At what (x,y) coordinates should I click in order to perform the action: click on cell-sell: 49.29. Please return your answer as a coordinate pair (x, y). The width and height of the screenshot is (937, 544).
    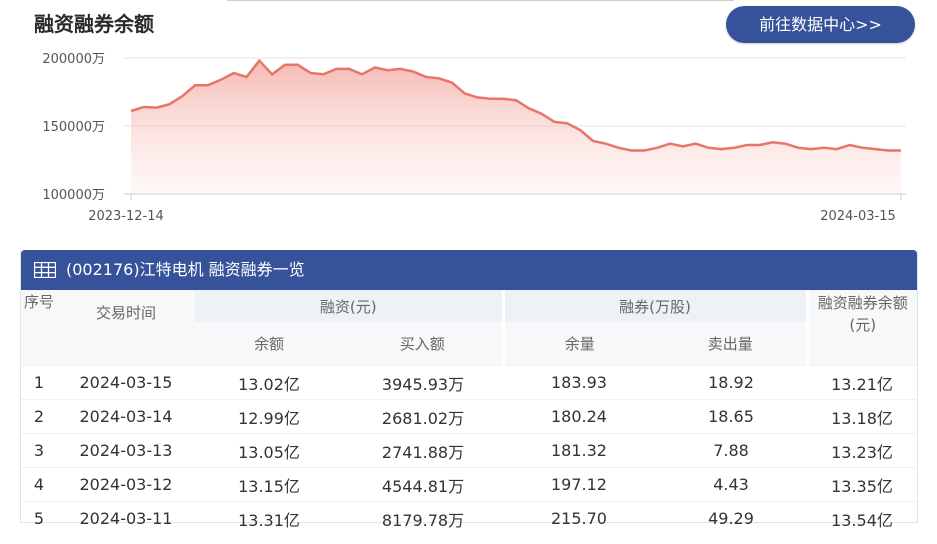
    Looking at the image, I should click on (731, 518).